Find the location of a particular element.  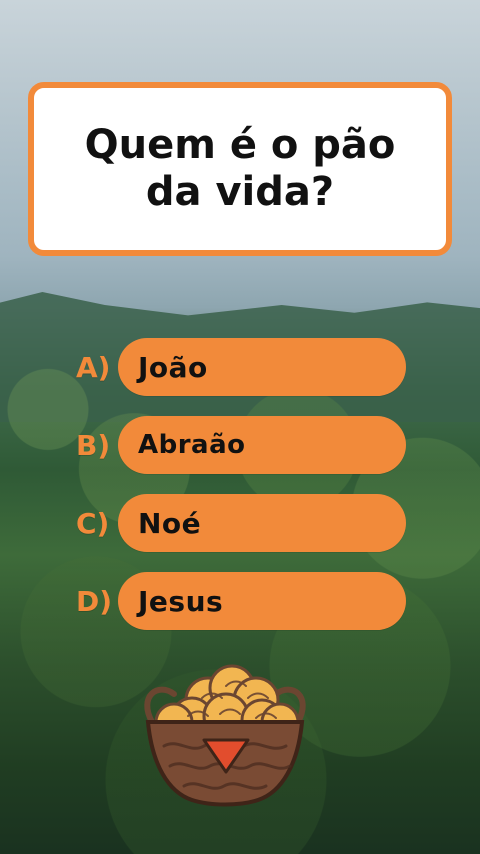

answer-option-b: B) Abraão is located at coordinates (241, 445).